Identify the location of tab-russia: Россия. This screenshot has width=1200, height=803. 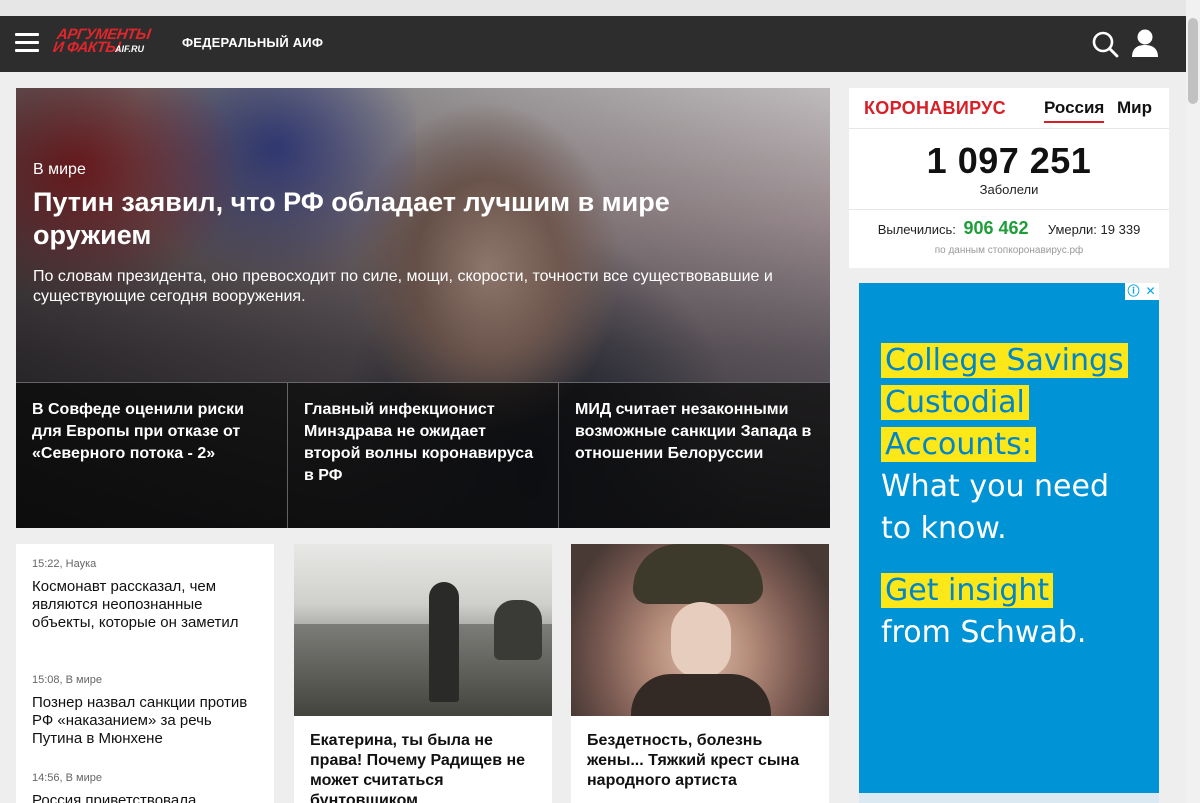
(1074, 110).